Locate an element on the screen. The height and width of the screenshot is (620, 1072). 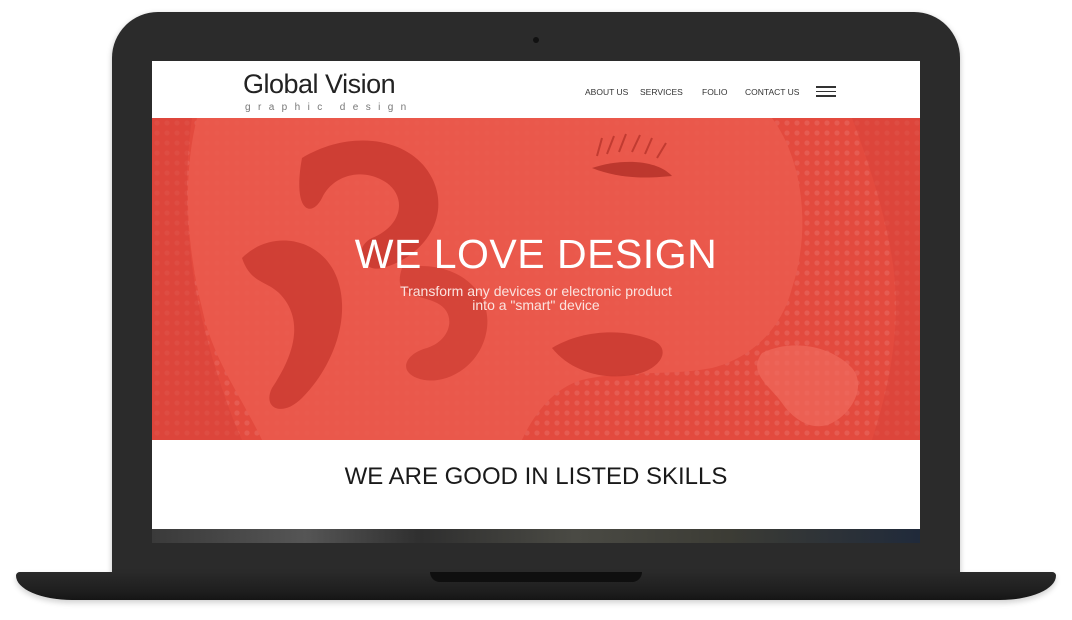
hamburger-icon is located at coordinates (826, 91).